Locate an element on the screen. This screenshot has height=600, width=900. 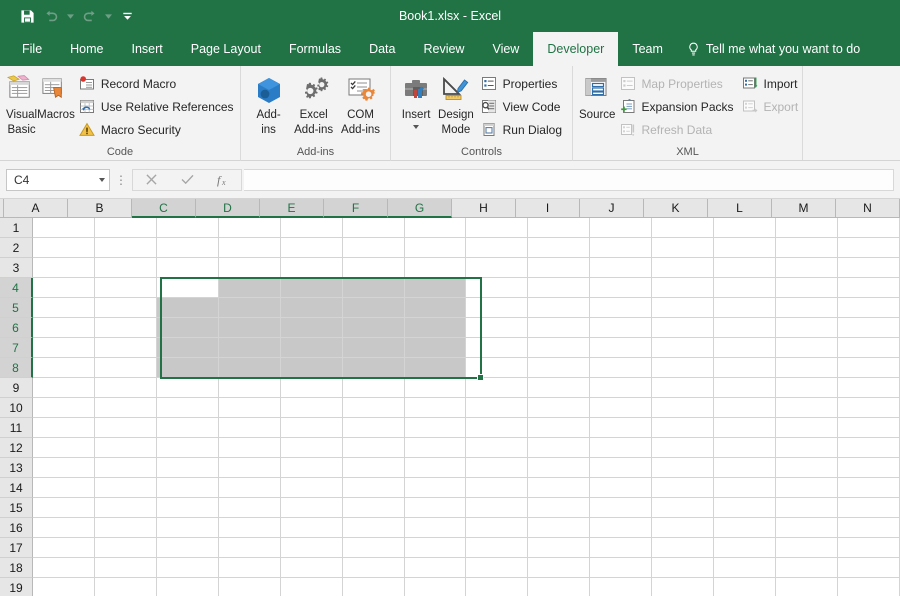
cell-c11 is located at coordinates (187, 428).